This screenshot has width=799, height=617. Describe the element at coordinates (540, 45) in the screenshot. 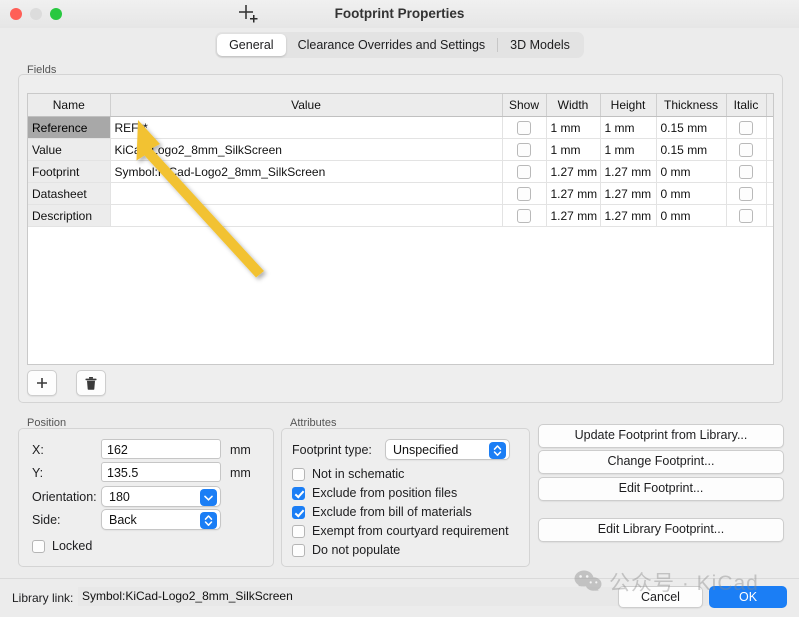

I see `tab-3d-models: 3D Models` at that location.